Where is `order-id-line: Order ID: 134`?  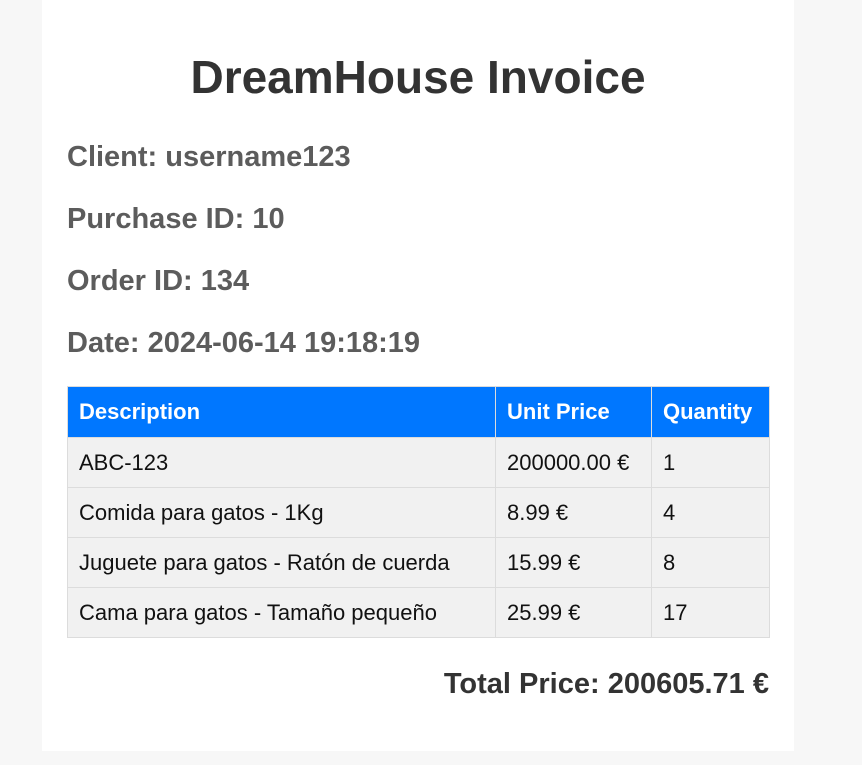
order-id-line: Order ID: 134 is located at coordinates (158, 281).